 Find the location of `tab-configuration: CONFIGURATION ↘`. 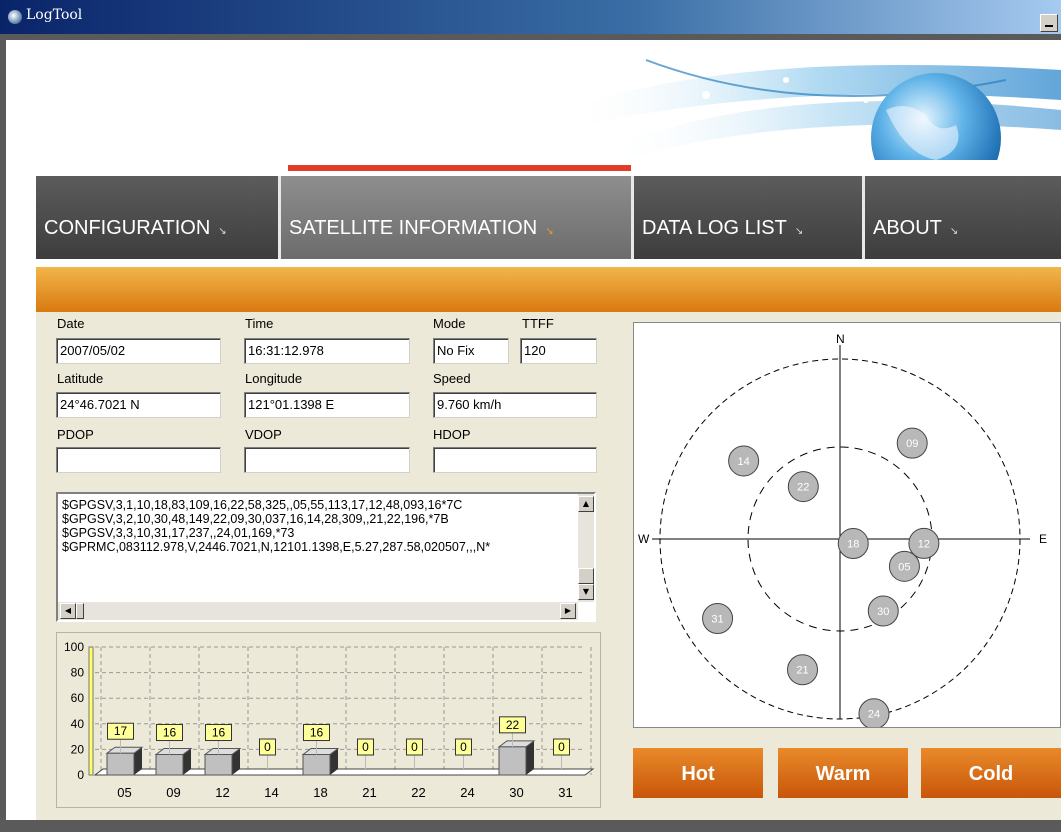

tab-configuration: CONFIGURATION ↘ is located at coordinates (158, 217).